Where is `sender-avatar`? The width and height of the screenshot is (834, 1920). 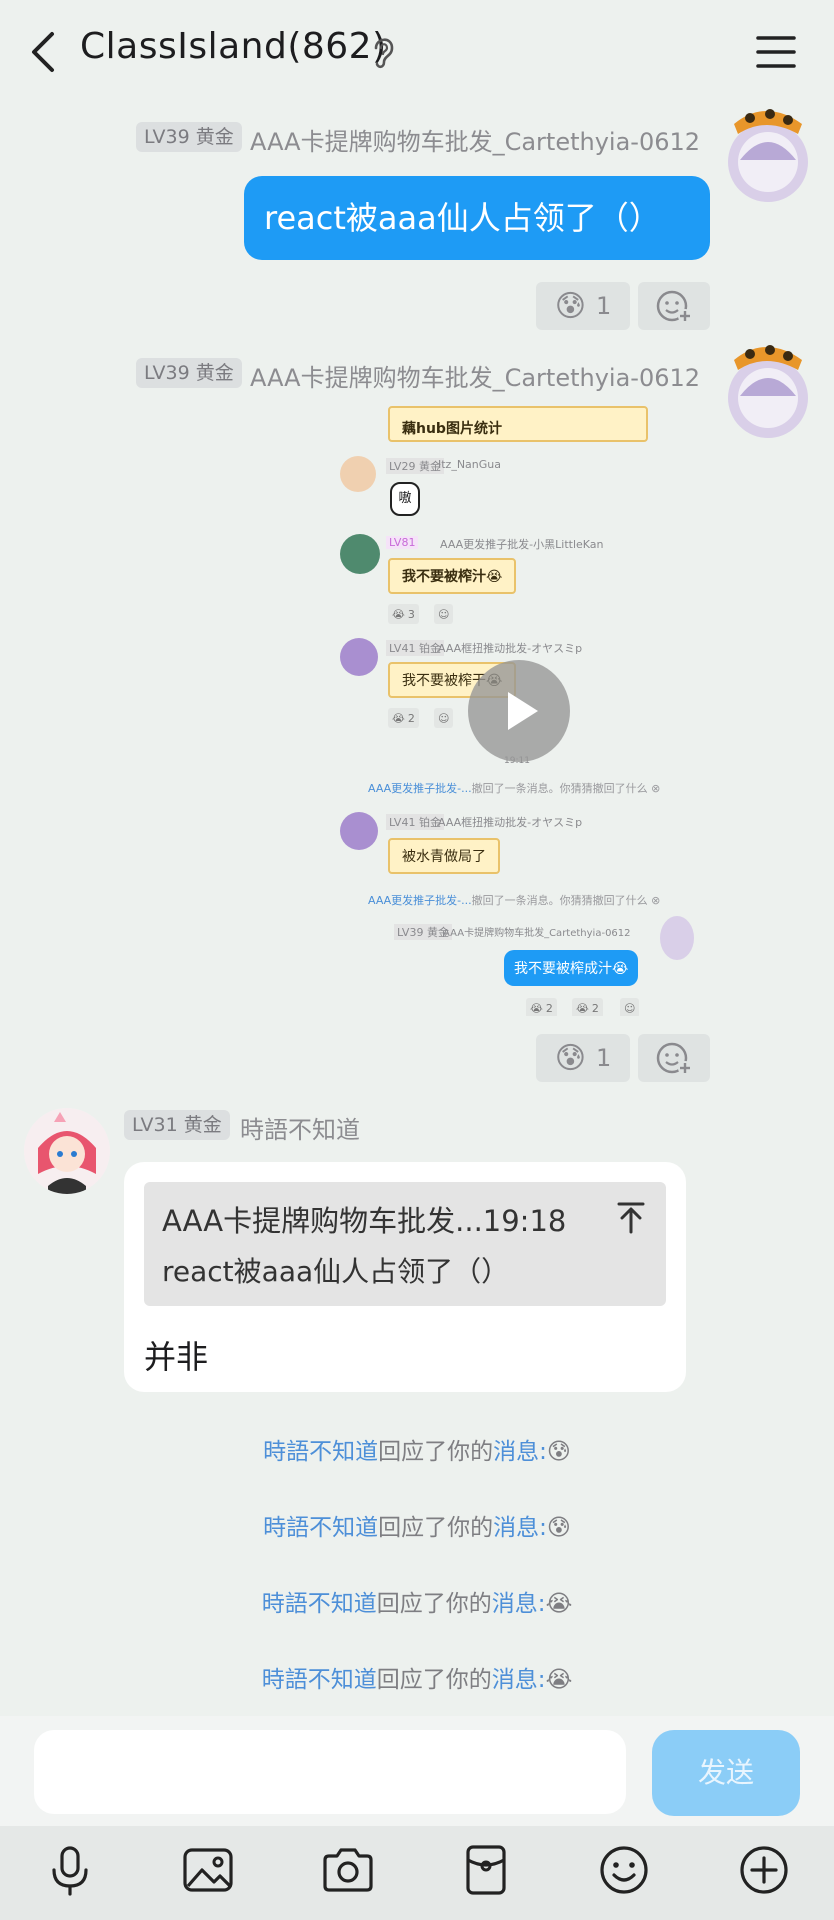
sender-avatar is located at coordinates (67, 1151).